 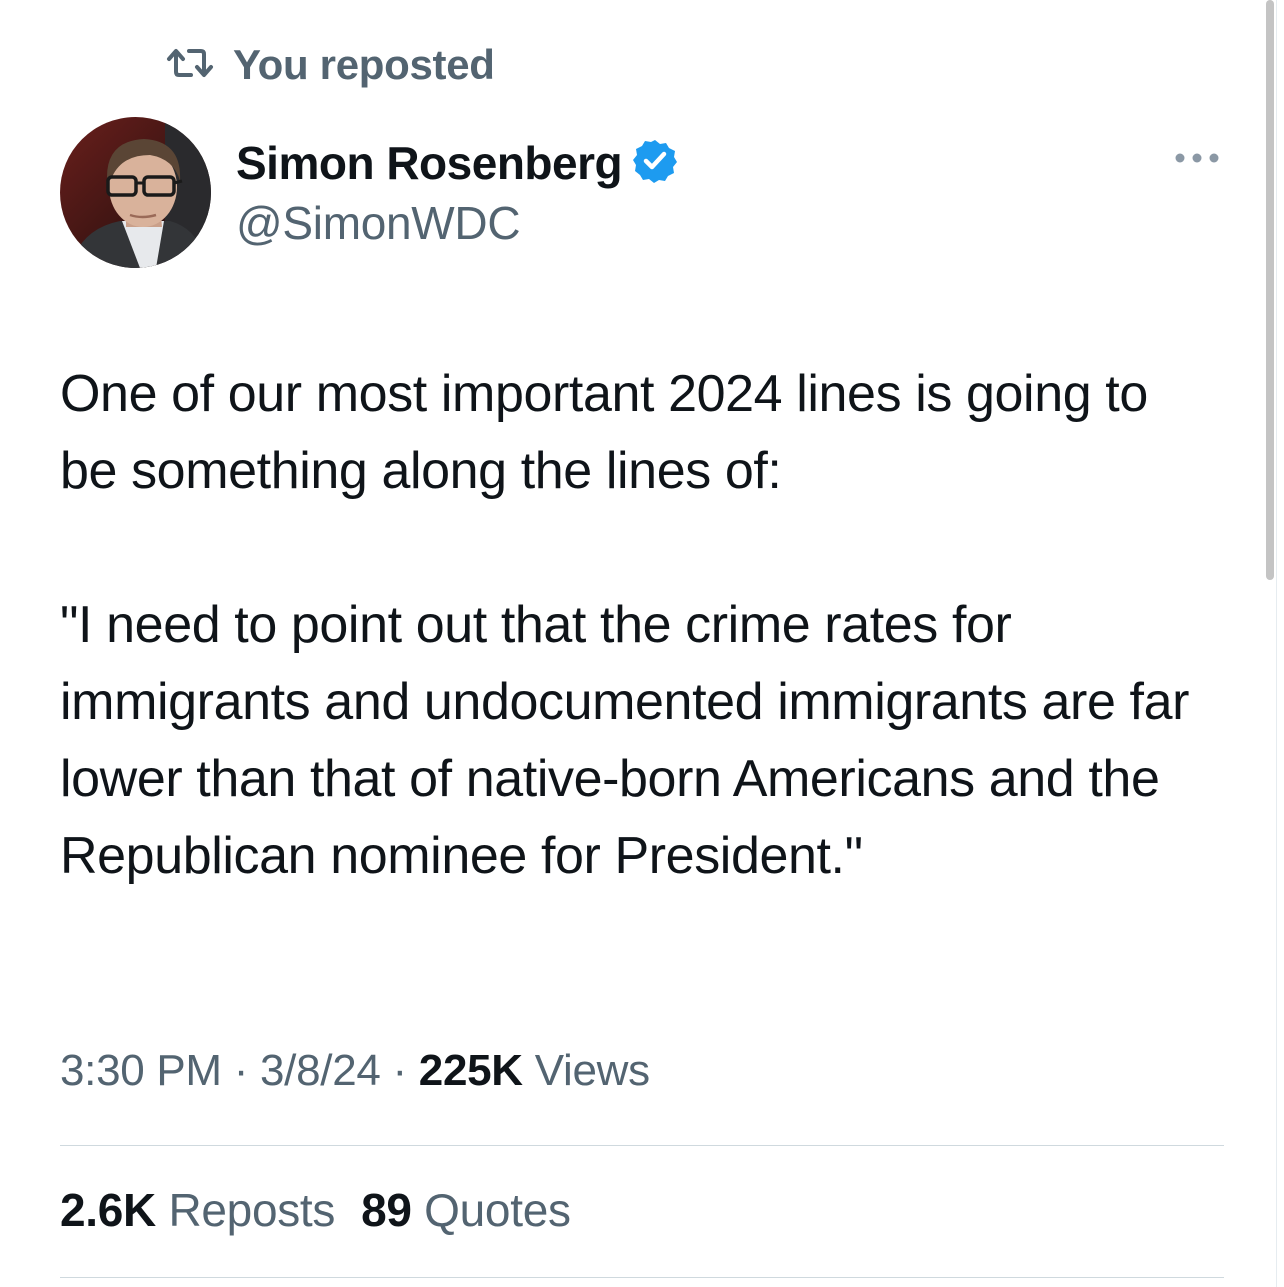 I want to click on reposts-stat: 2.6K Reposts, so click(x=197, y=1210).